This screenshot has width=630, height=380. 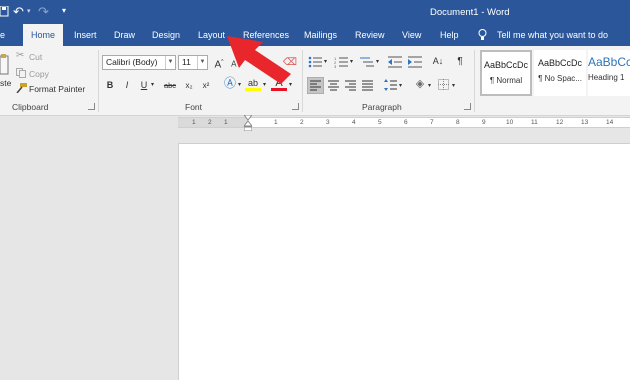 What do you see at coordinates (443, 84) in the screenshot?
I see `borders-icon` at bounding box center [443, 84].